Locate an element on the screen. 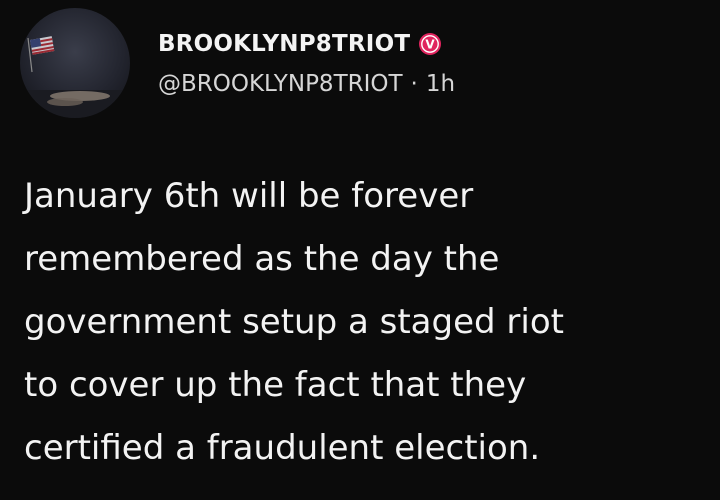 The image size is (720, 500). post-header: BROOKLYNP8TRIOT V @BROOKLYNP8TRIOT · 1h is located at coordinates (428, 64).